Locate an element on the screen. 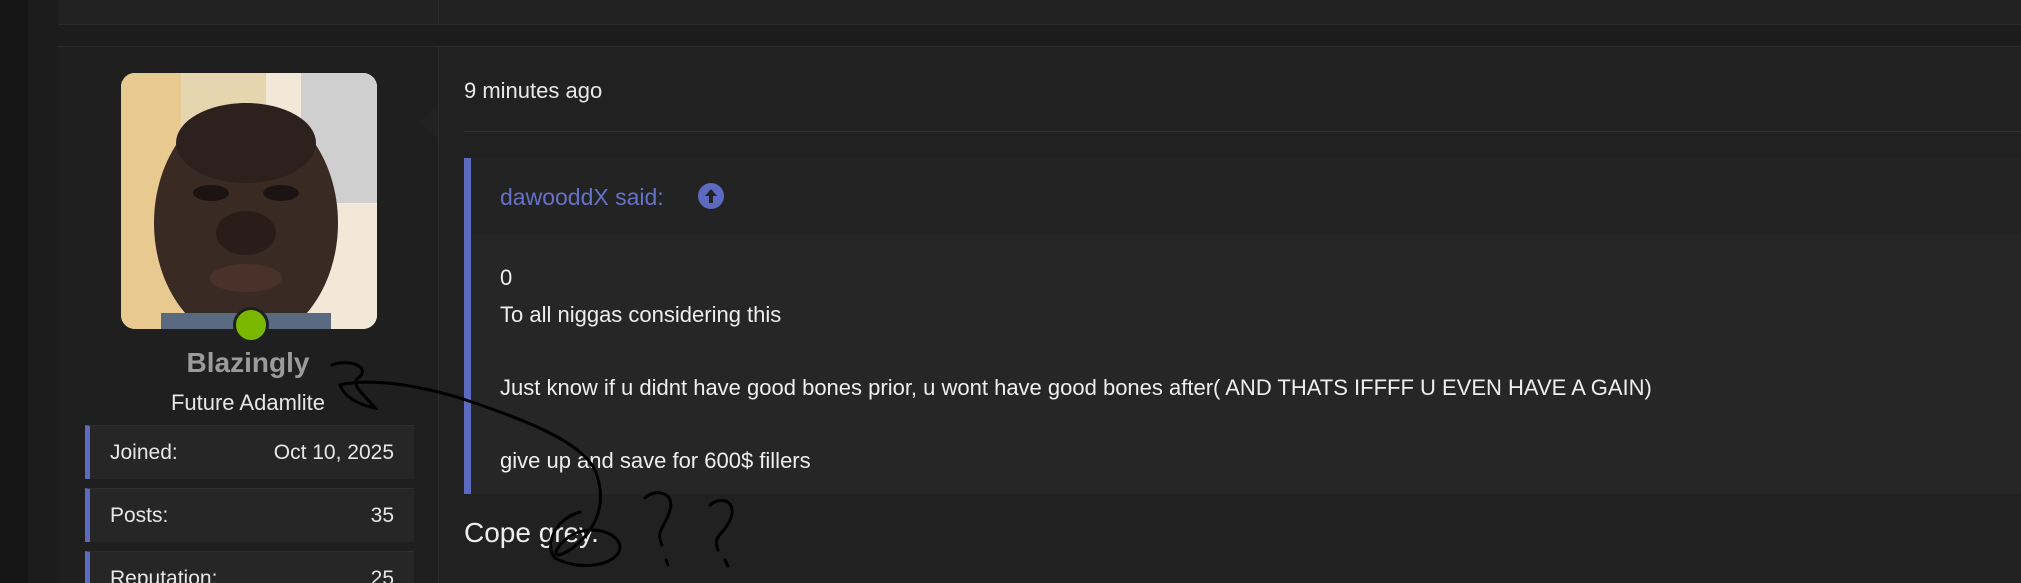 This screenshot has height=583, width=2021. quote-author: dawooddX said: is located at coordinates (582, 197).